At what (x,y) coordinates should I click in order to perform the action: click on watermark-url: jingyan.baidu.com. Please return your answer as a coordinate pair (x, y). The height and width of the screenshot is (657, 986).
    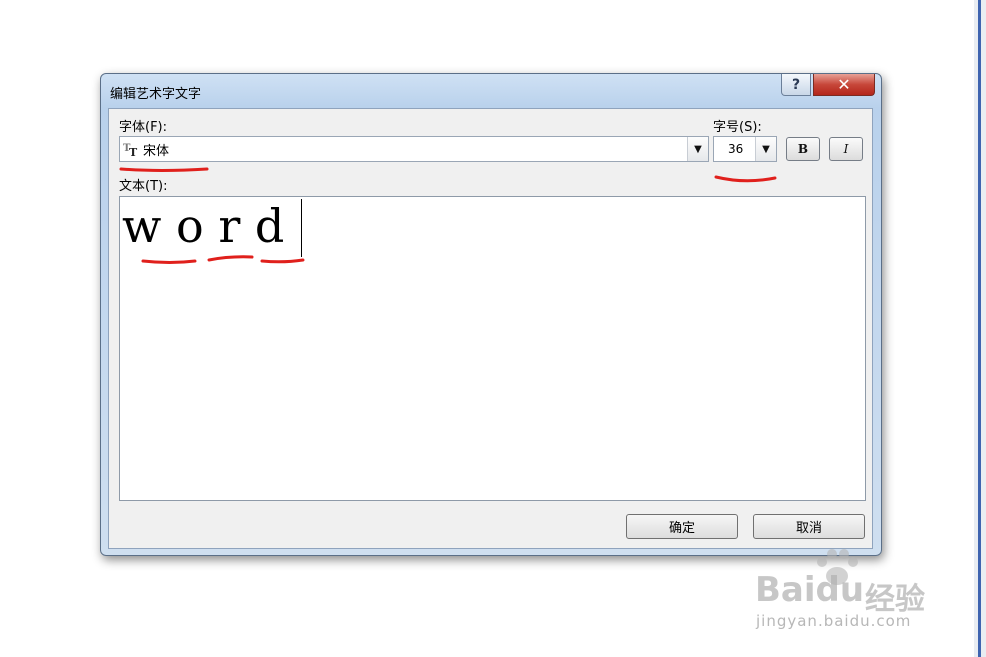
    Looking at the image, I should click on (834, 621).